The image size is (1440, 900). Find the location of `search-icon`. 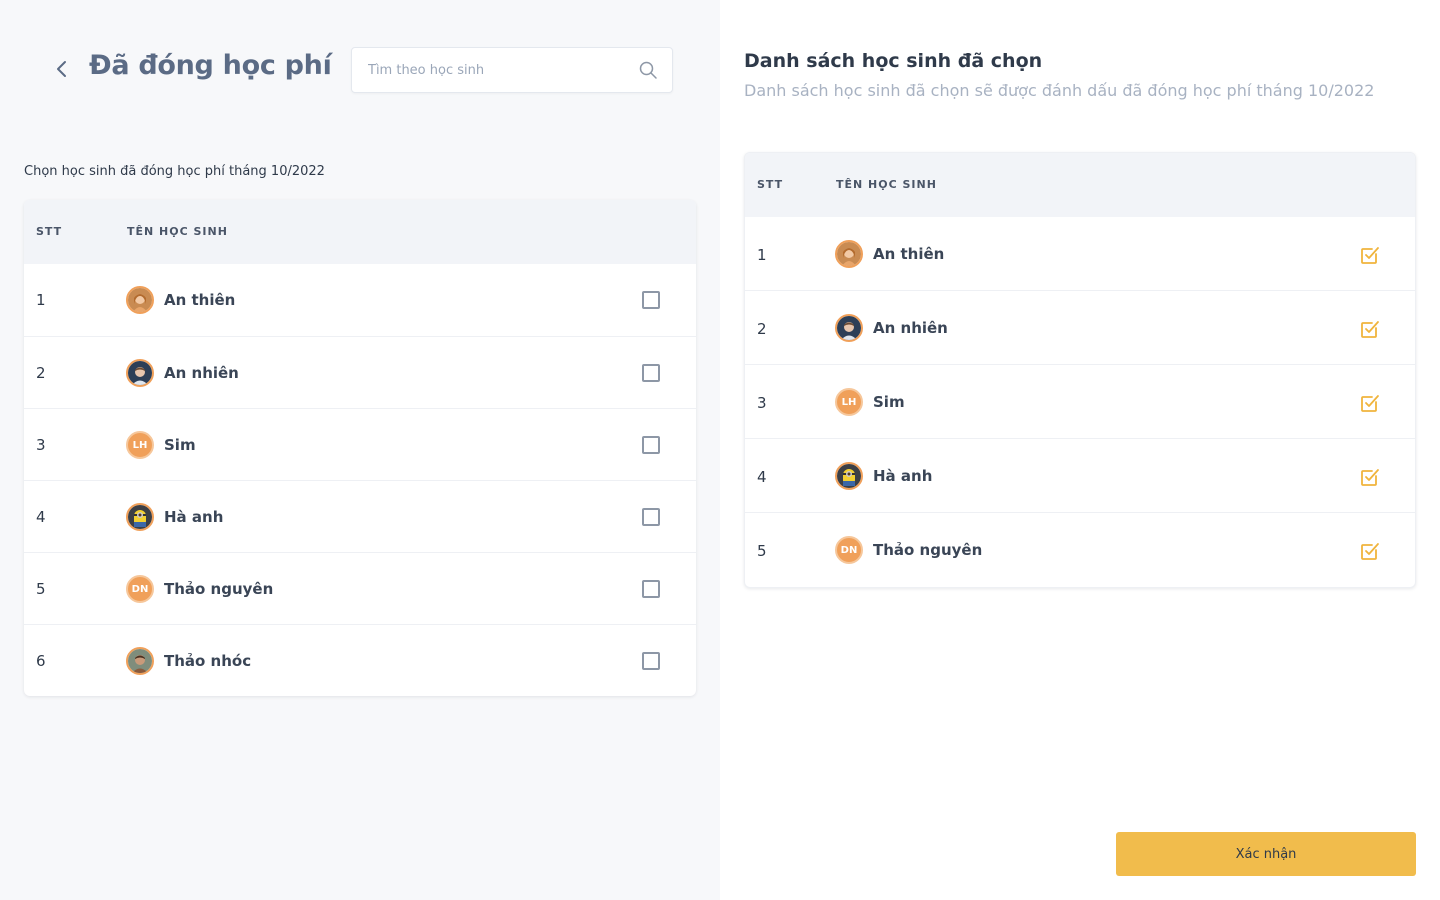

search-icon is located at coordinates (648, 70).